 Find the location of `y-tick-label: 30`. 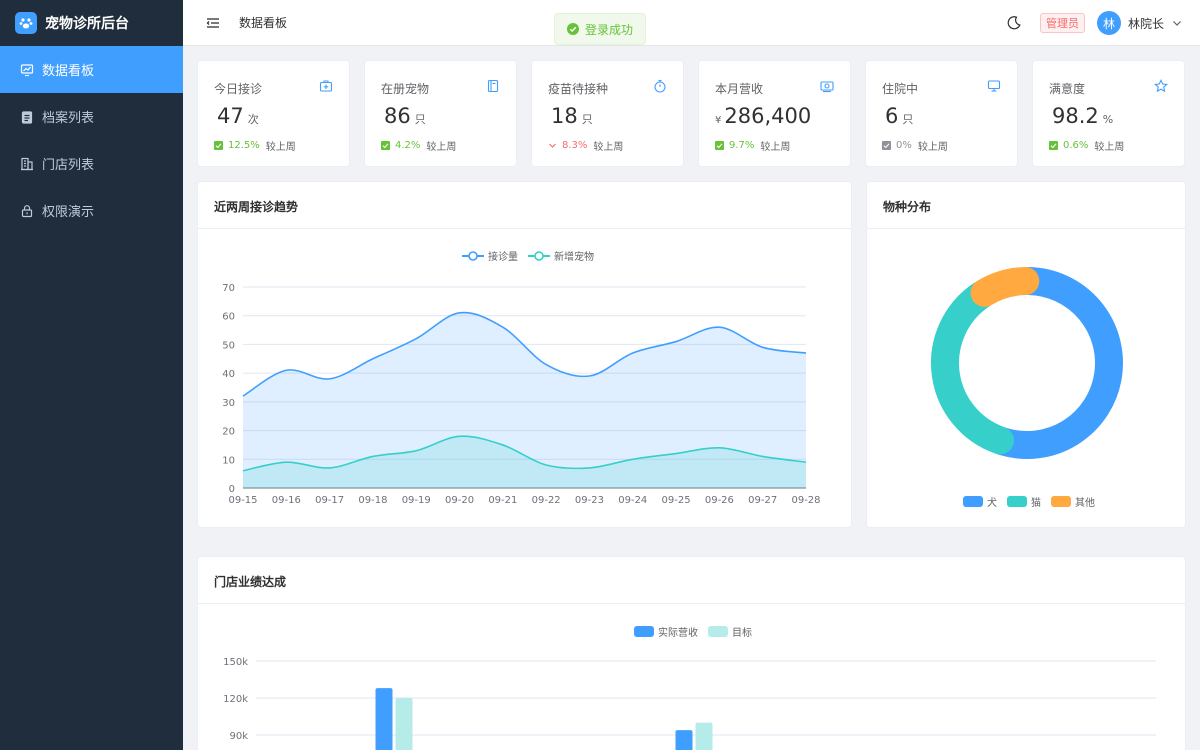

y-tick-label: 30 is located at coordinates (228, 403).